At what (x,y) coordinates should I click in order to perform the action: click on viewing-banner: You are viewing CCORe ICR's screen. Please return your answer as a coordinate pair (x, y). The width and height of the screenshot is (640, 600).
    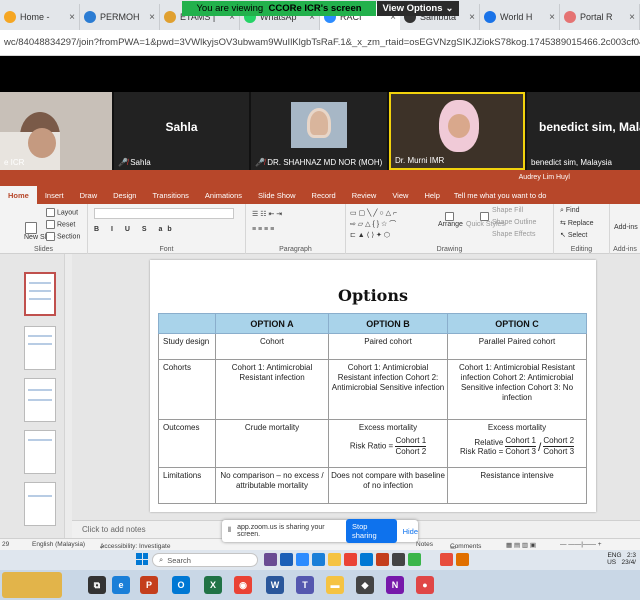
    Looking at the image, I should click on (279, 8).